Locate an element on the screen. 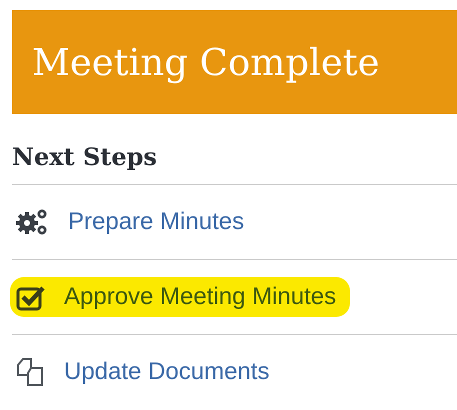  documents-icon is located at coordinates (31, 372).